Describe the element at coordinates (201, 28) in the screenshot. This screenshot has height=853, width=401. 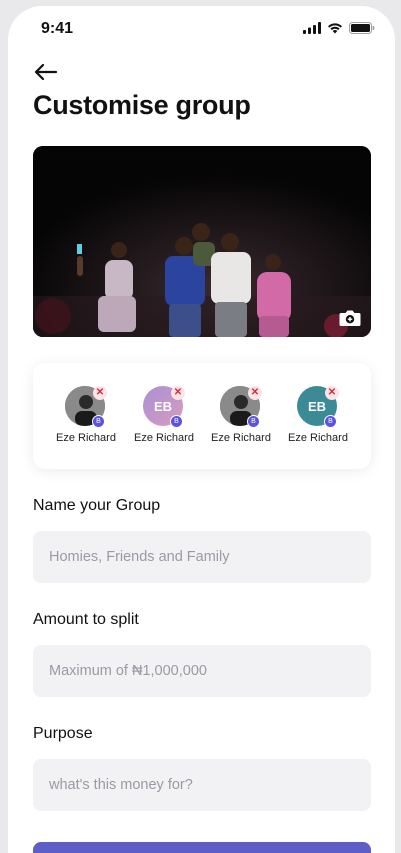
I see `status-bar: 9:41` at that location.